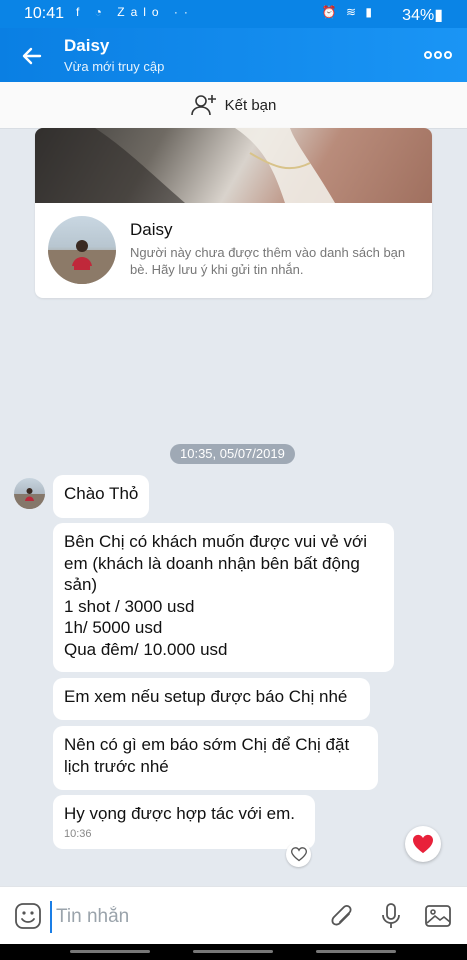  Describe the element at coordinates (81, 584) in the screenshot. I see `message-text: sản)` at that location.